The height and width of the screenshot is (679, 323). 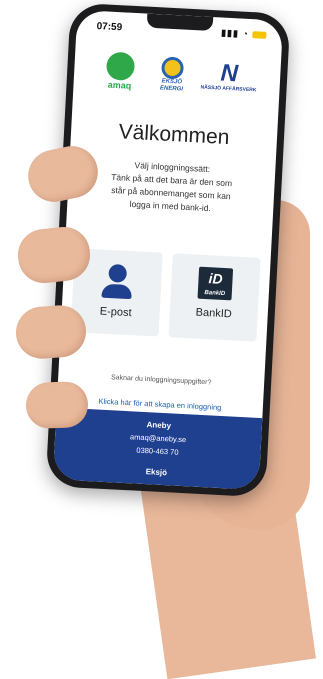 I want to click on finger, so click(x=57, y=405).